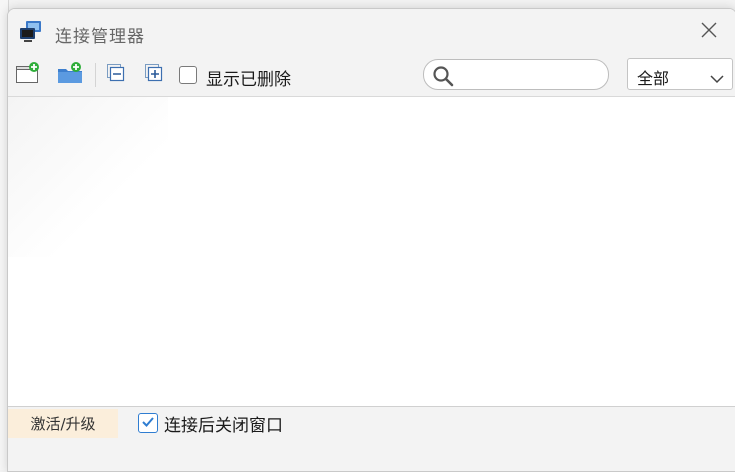  I want to click on close-button, so click(709, 32).